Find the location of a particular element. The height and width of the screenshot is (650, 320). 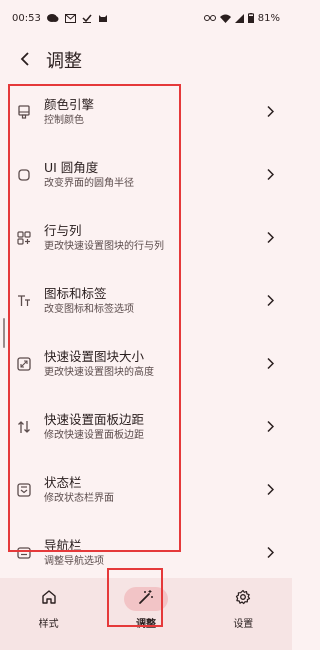

settings-icon is located at coordinates (243, 599).